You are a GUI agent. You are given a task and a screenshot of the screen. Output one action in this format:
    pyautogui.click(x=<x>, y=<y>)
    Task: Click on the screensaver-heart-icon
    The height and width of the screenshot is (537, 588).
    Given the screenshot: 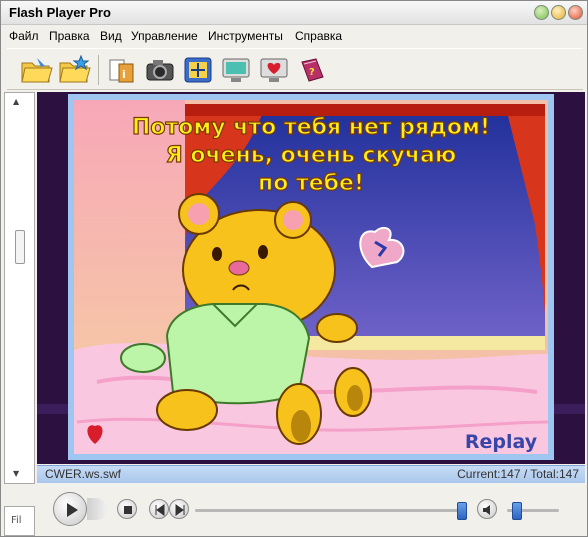 What is the action you would take?
    pyautogui.click(x=274, y=70)
    